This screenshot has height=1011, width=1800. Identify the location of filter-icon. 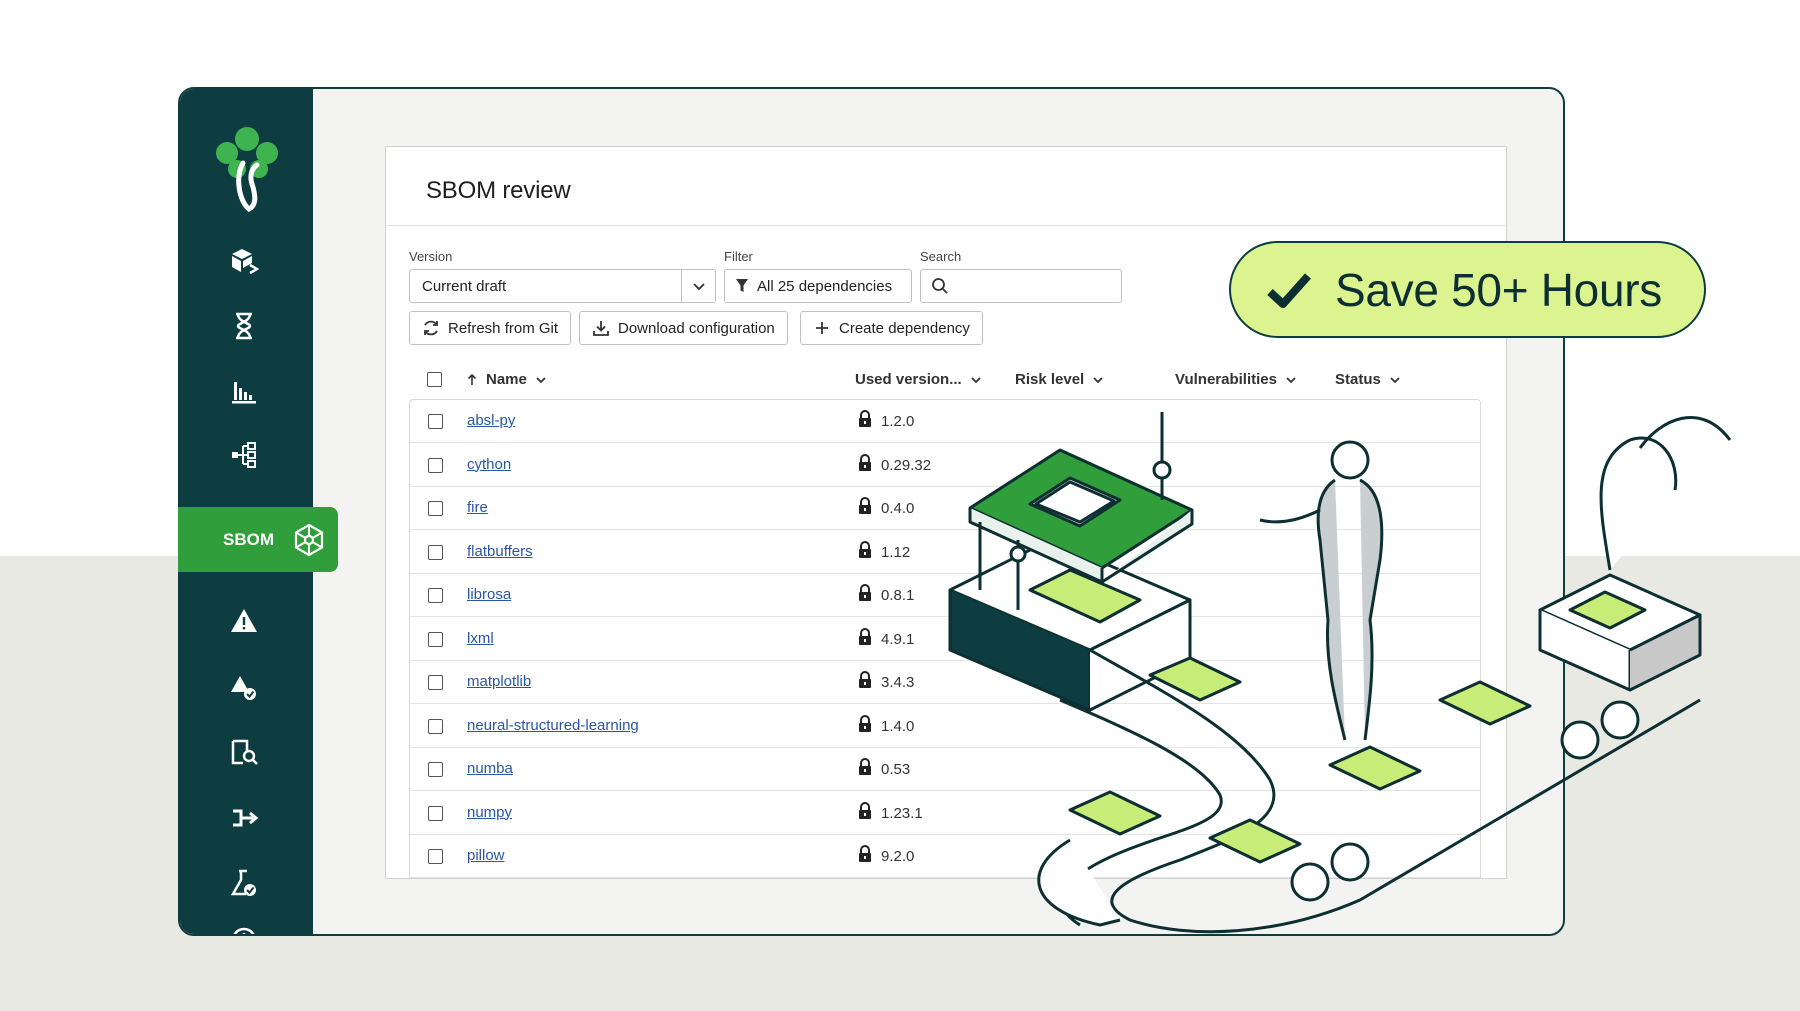
(742, 285).